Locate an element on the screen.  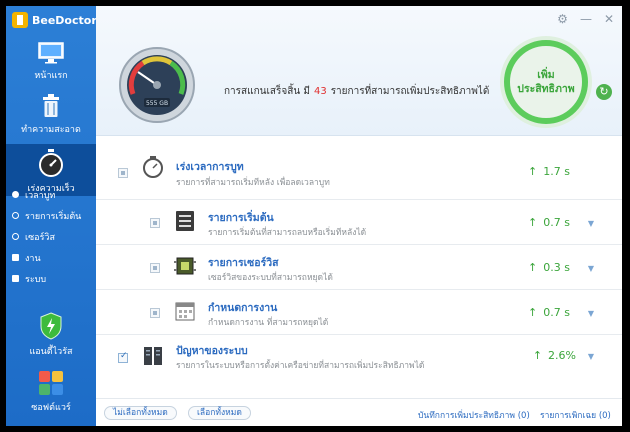
sidebar-item-software: ซอฟต์แวร์ is located at coordinates (51, 394).